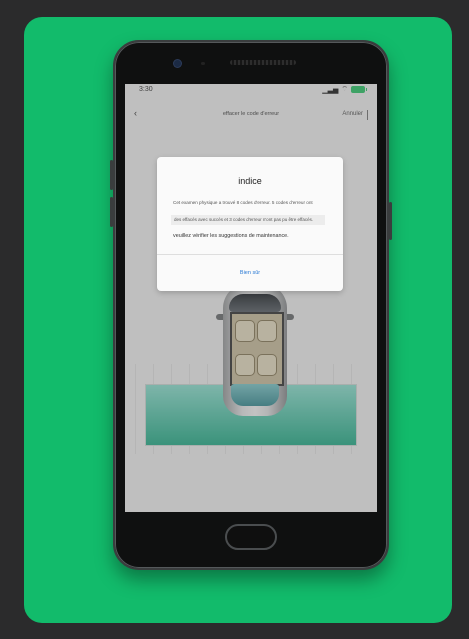 Image resolution: width=469 pixels, height=639 pixels. I want to click on front-camera, so click(177, 63).